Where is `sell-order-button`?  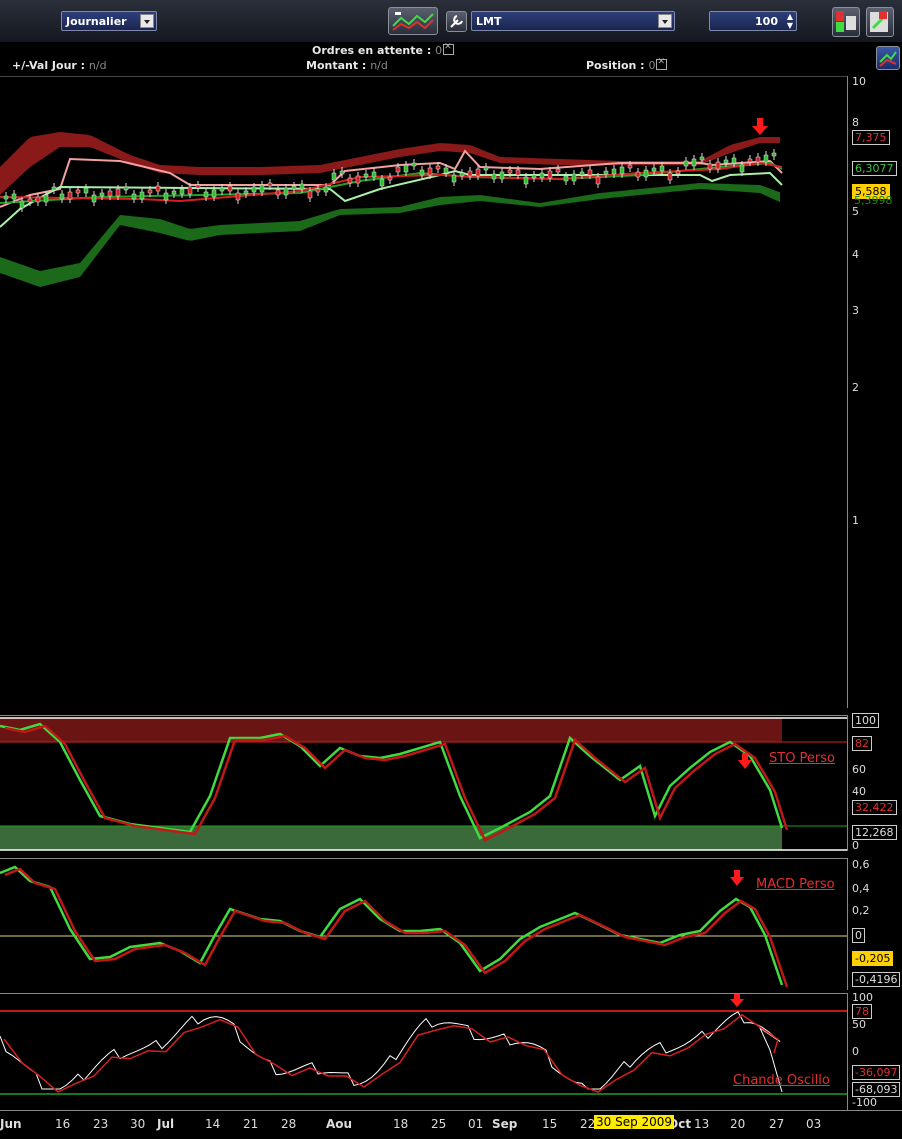
sell-order-button is located at coordinates (880, 22).